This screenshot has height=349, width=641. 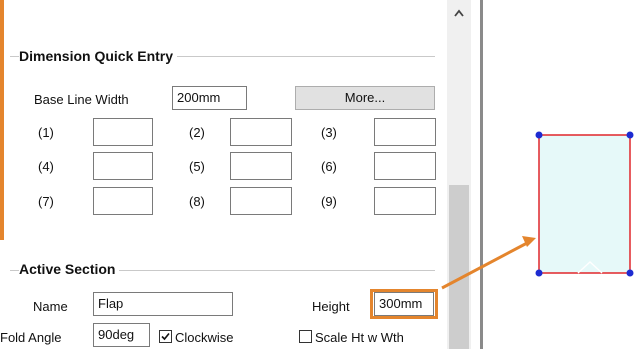 I want to click on flap-section-shape, so click(x=584, y=204).